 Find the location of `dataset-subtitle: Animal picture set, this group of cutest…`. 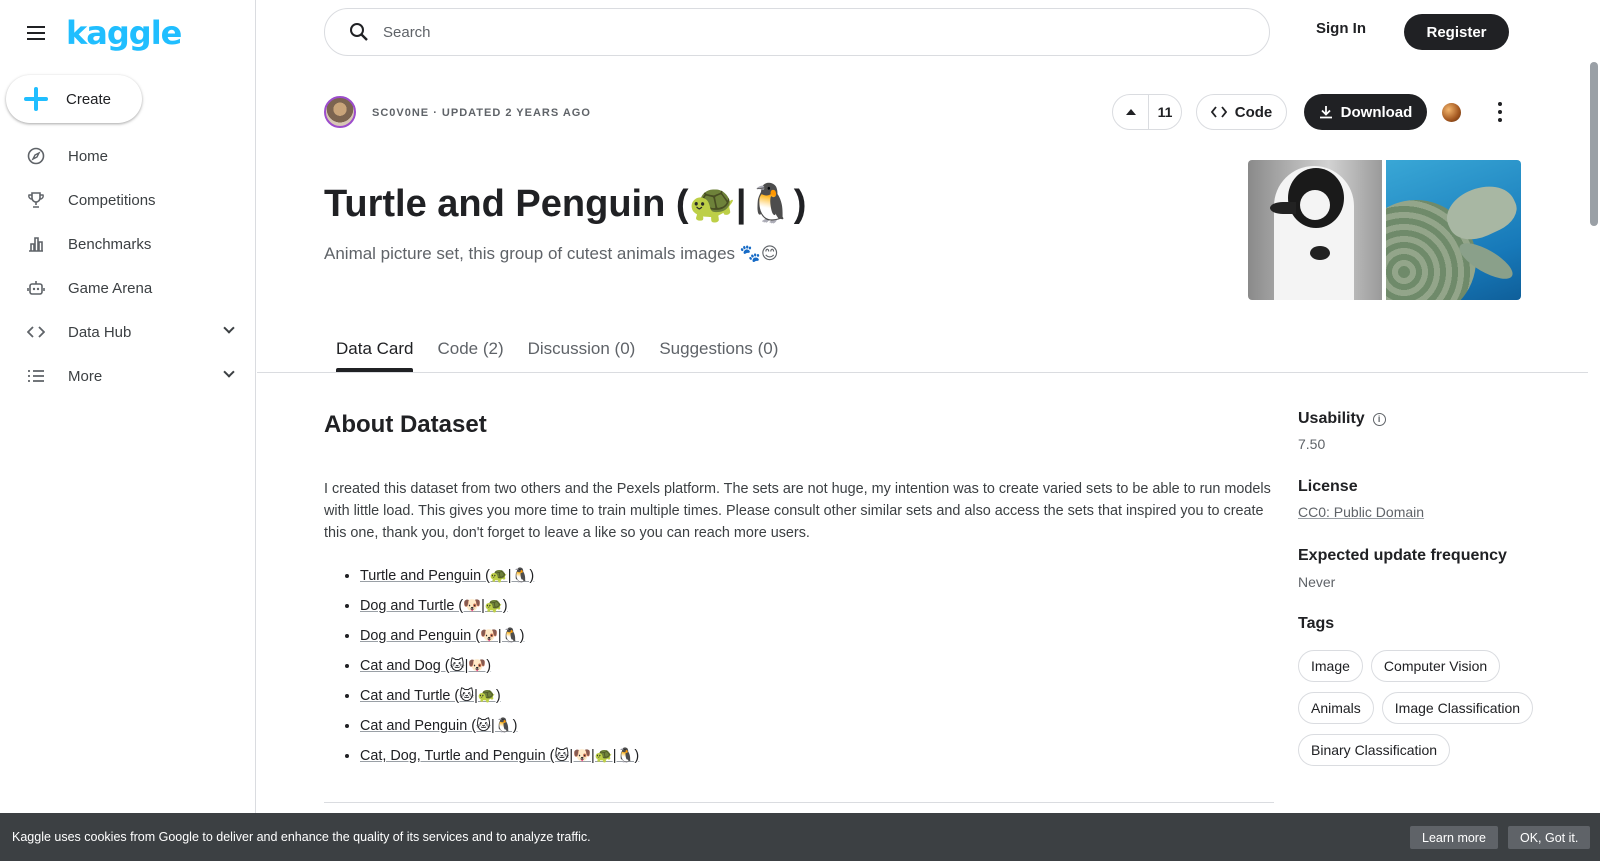

dataset-subtitle: Animal picture set, this group of cutest… is located at coordinates (551, 253).